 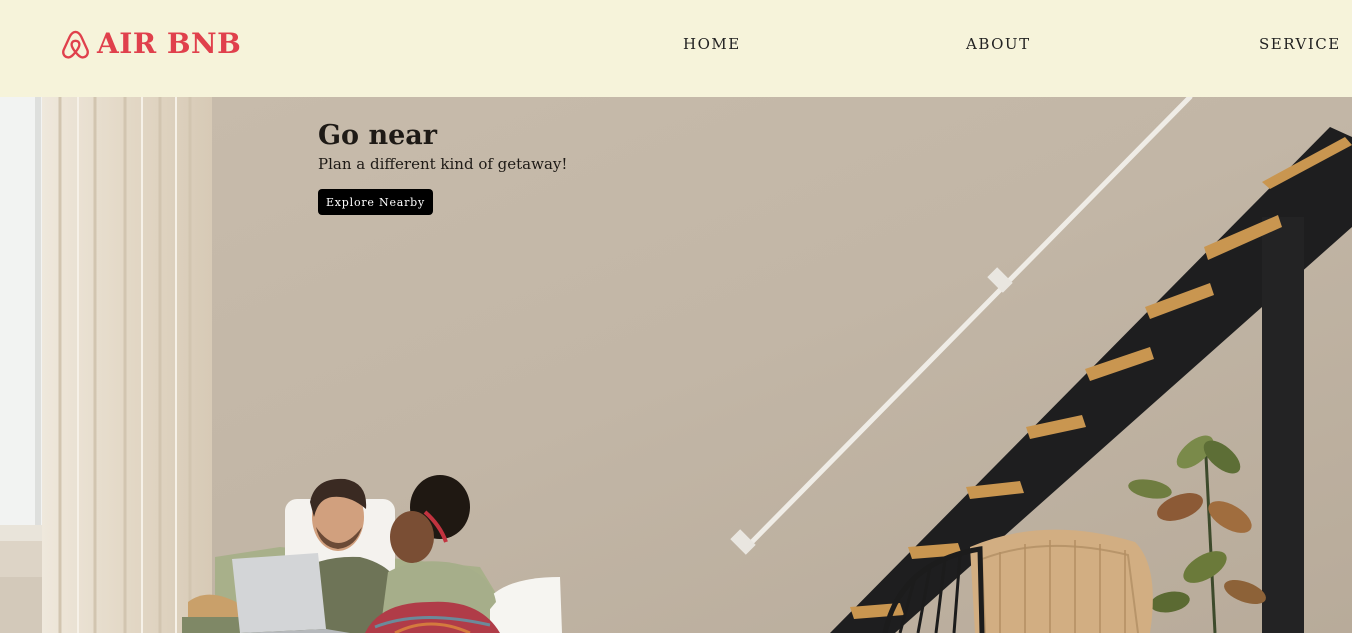 I want to click on hero-subtitle: Plan a different kind of getaway!, so click(x=443, y=164).